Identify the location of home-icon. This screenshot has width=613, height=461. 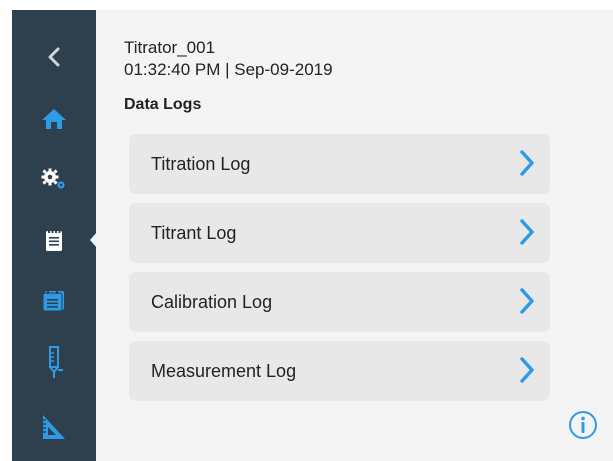
(54, 119).